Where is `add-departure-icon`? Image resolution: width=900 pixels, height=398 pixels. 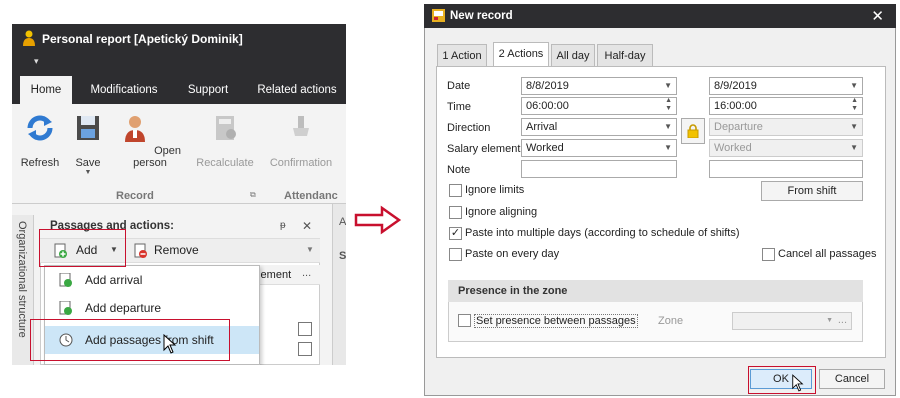
add-departure-icon is located at coordinates (65, 308).